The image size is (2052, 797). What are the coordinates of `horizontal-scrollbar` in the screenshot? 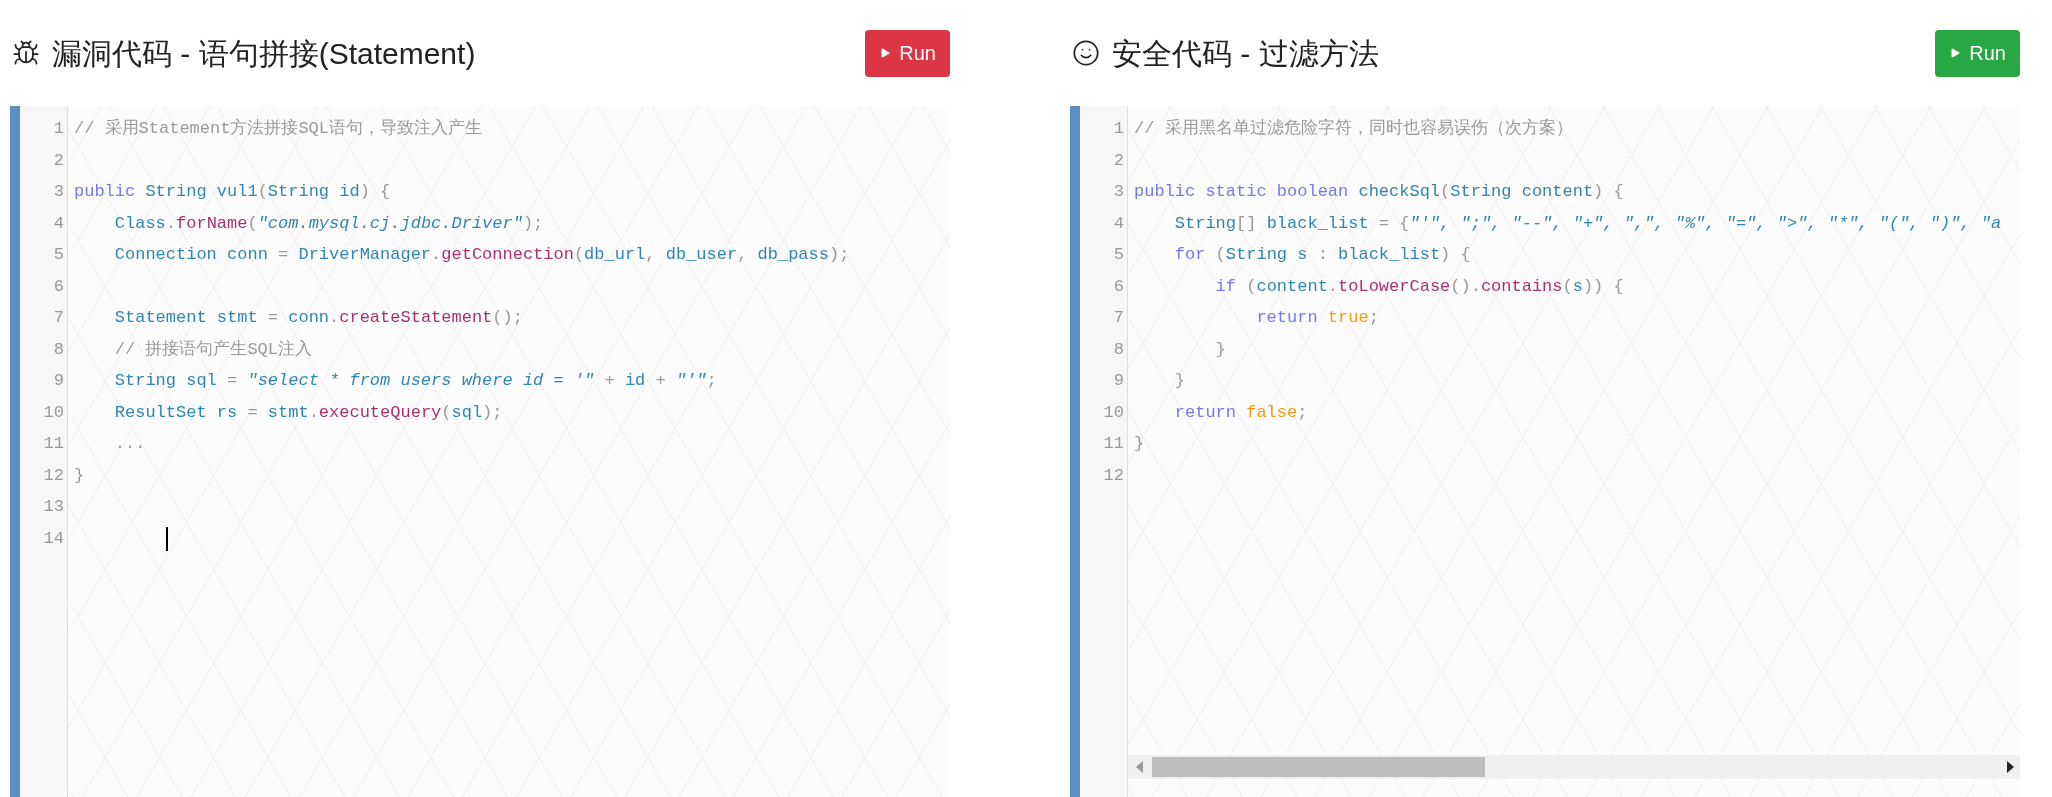 It's located at (1574, 767).